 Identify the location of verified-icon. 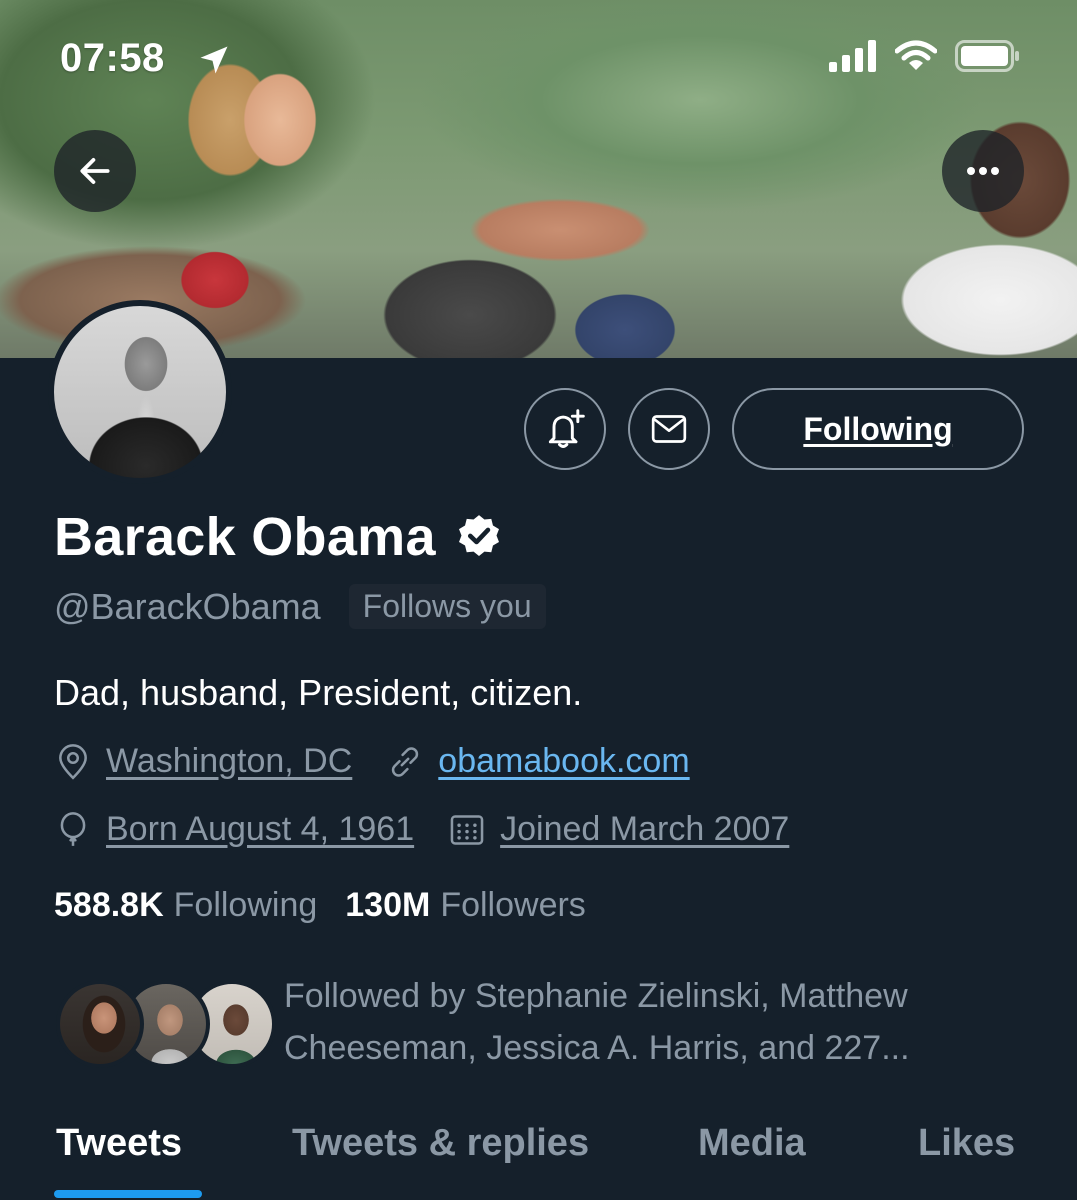
(478, 535).